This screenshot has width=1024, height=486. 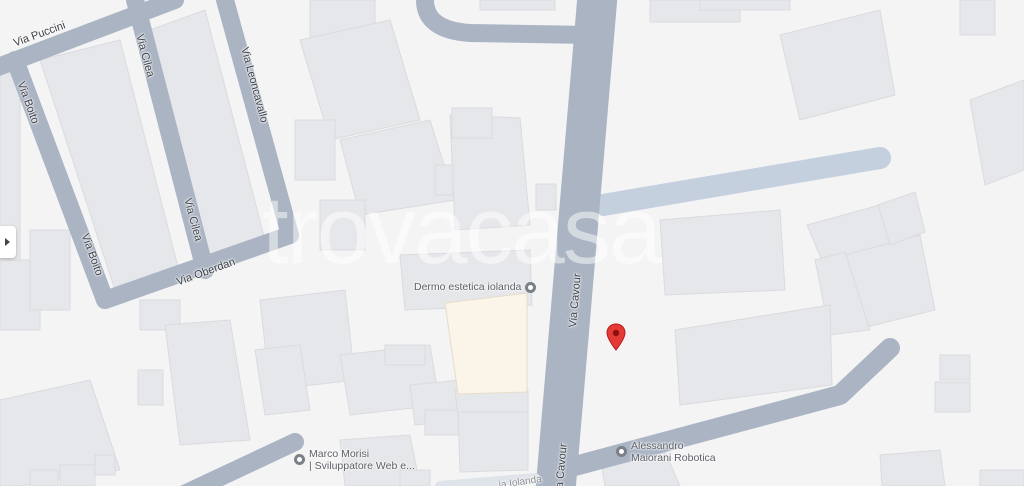 What do you see at coordinates (462, 230) in the screenshot?
I see `watermark: trovacasa` at bounding box center [462, 230].